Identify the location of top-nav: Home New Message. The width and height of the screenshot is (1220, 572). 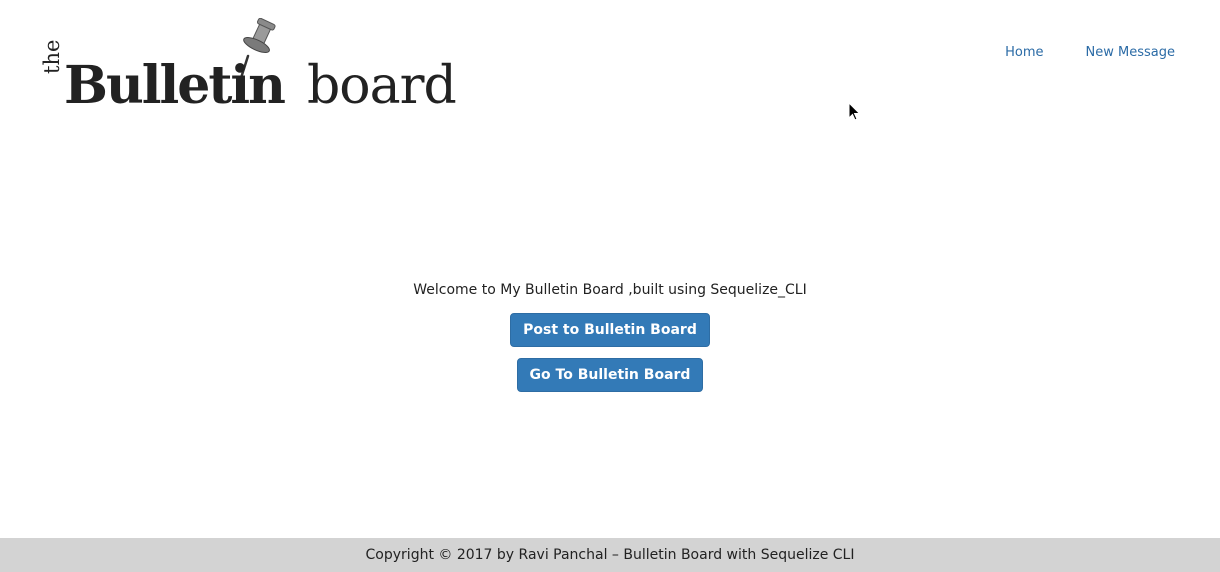
(1090, 53).